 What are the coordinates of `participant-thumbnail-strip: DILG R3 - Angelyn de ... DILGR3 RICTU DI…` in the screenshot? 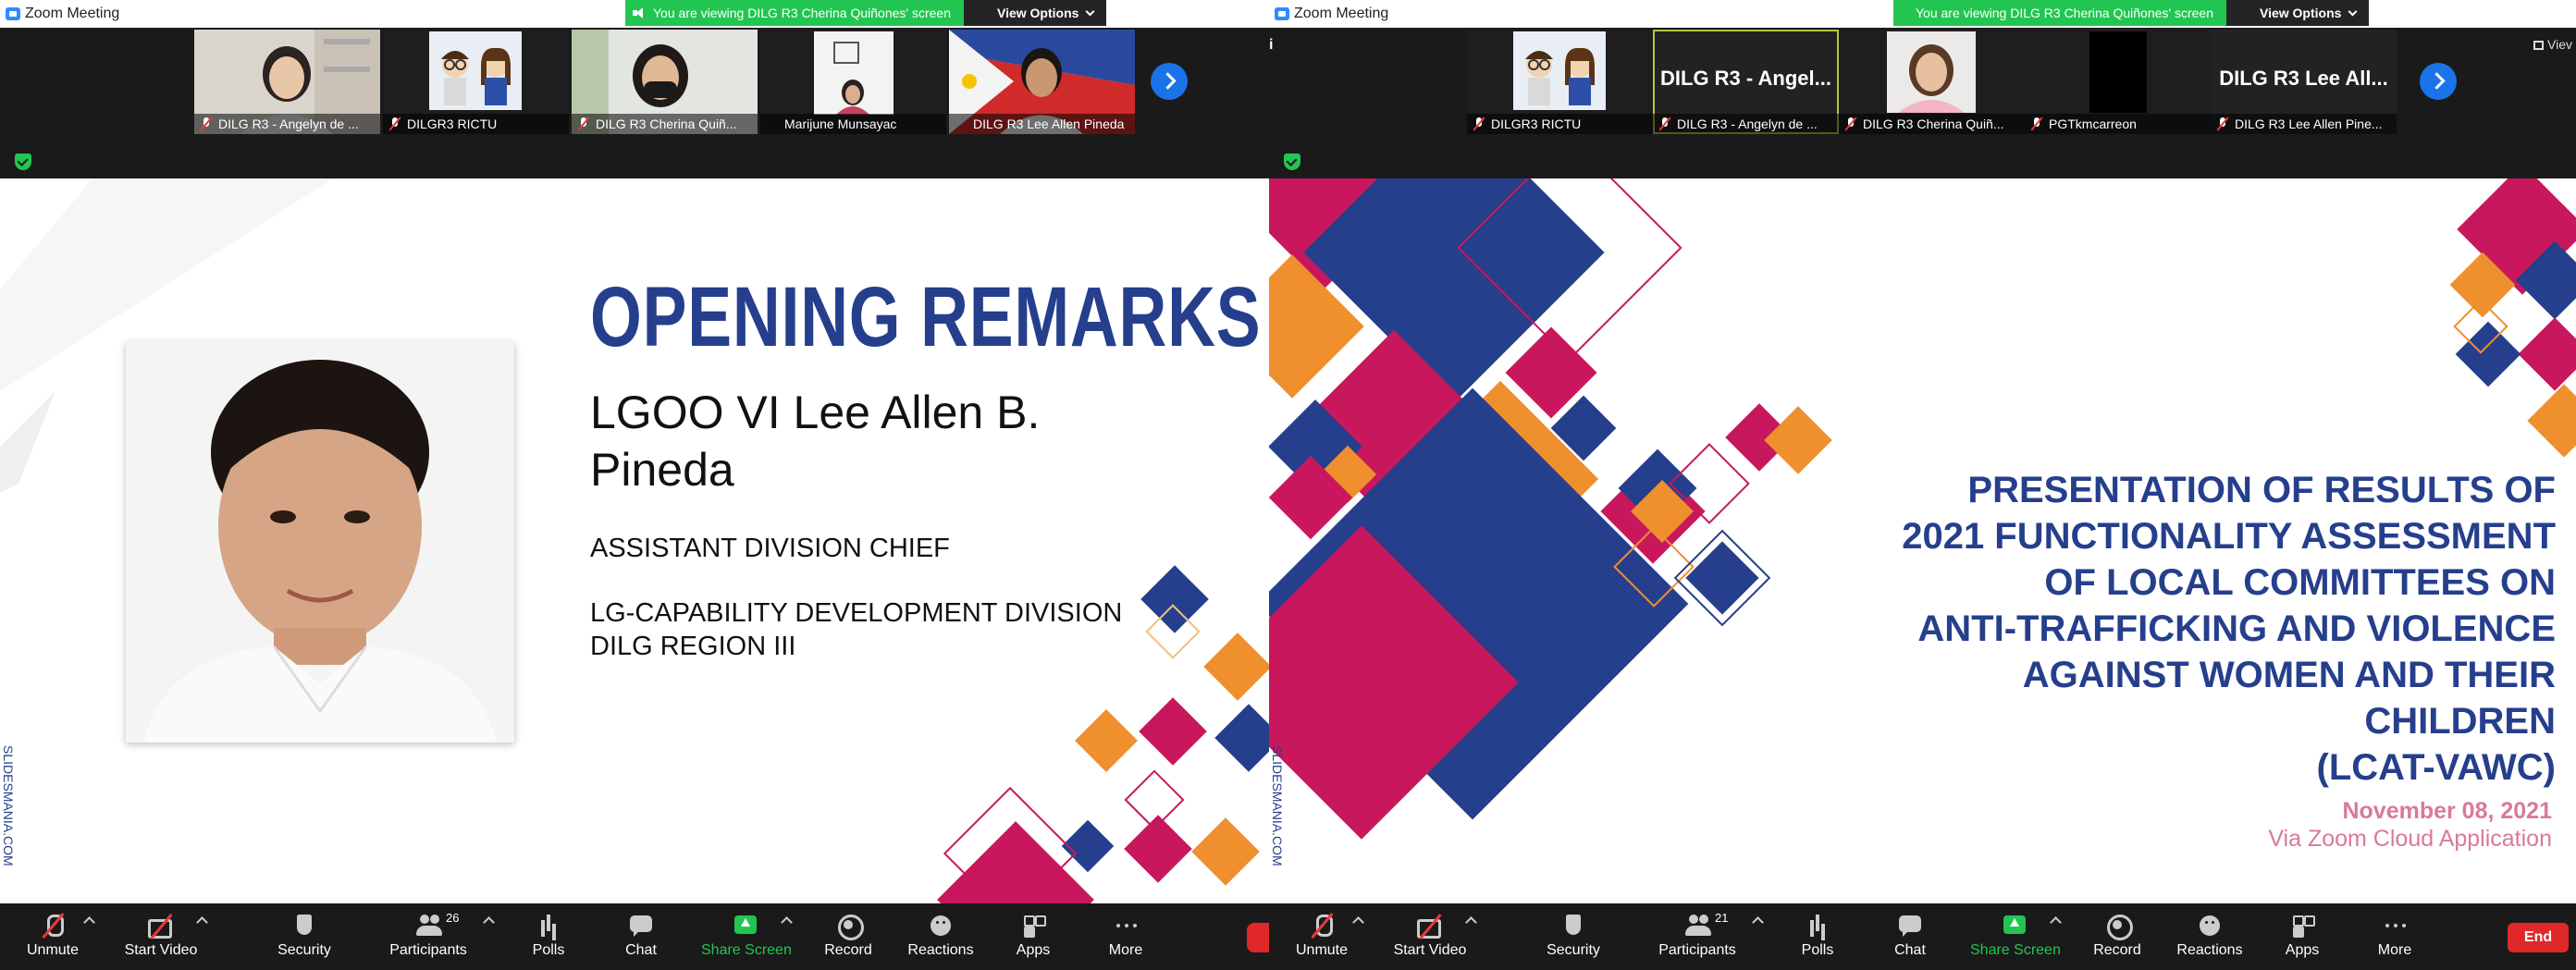 It's located at (634, 82).